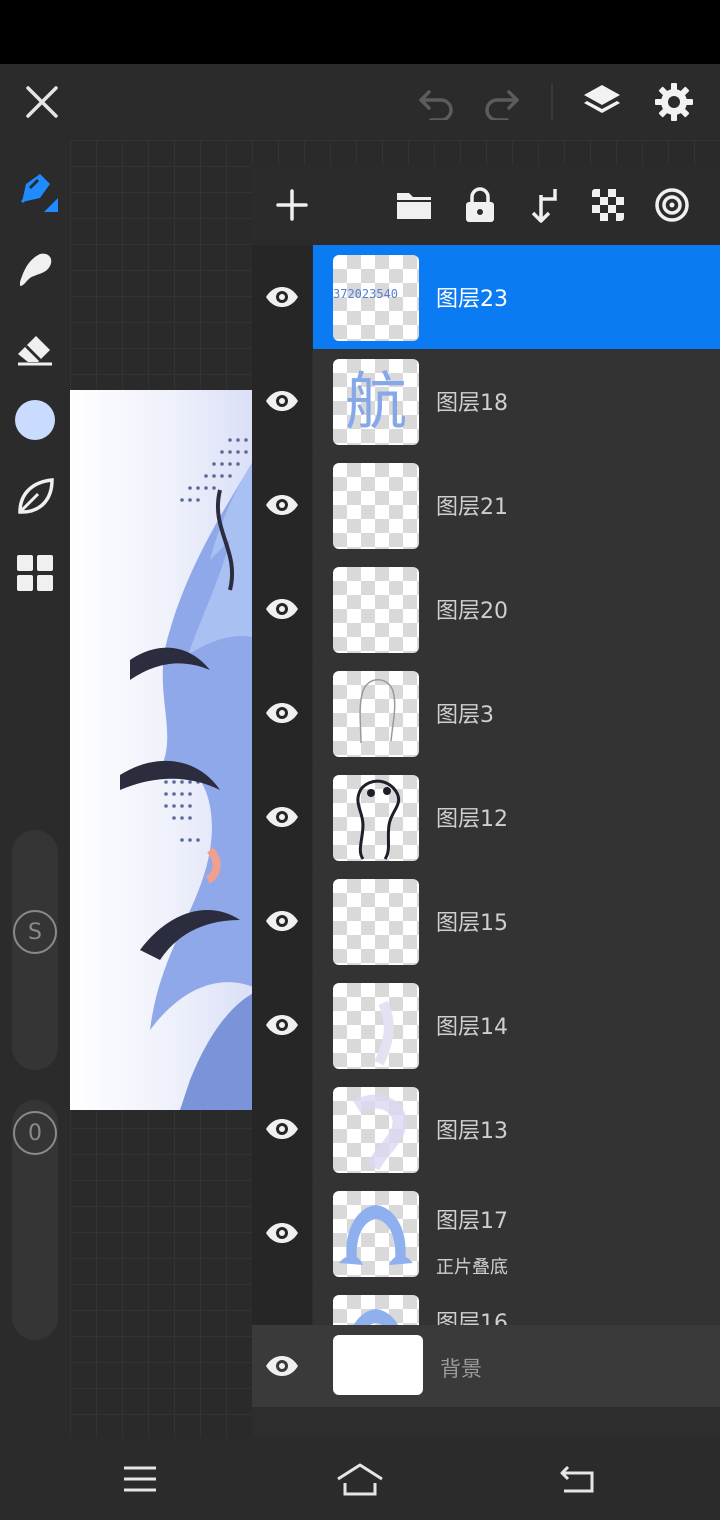 This screenshot has height=1520, width=720. What do you see at coordinates (35, 1133) in the screenshot?
I see `opacity-slider-label: 0` at bounding box center [35, 1133].